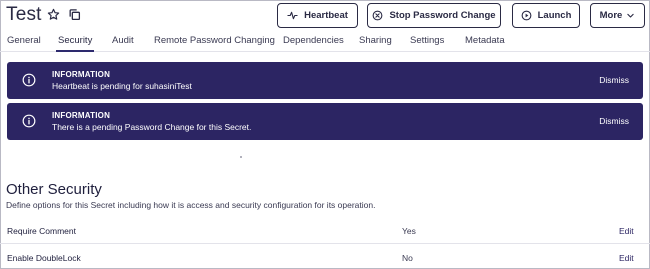 Image resolution: width=650 pixels, height=269 pixels. I want to click on heartbeat-button: Heartbeat, so click(317, 15).